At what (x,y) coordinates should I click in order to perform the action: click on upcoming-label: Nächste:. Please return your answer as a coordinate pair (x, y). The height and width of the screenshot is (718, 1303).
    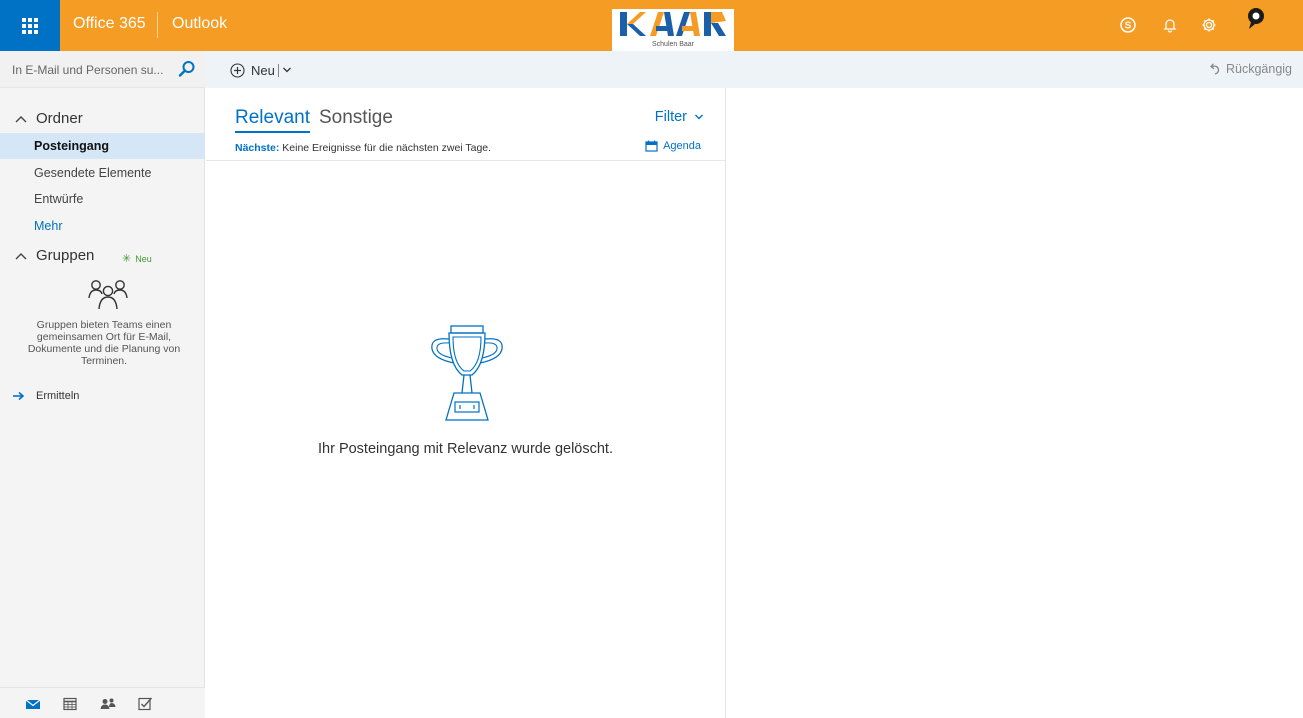
    Looking at the image, I should click on (257, 148).